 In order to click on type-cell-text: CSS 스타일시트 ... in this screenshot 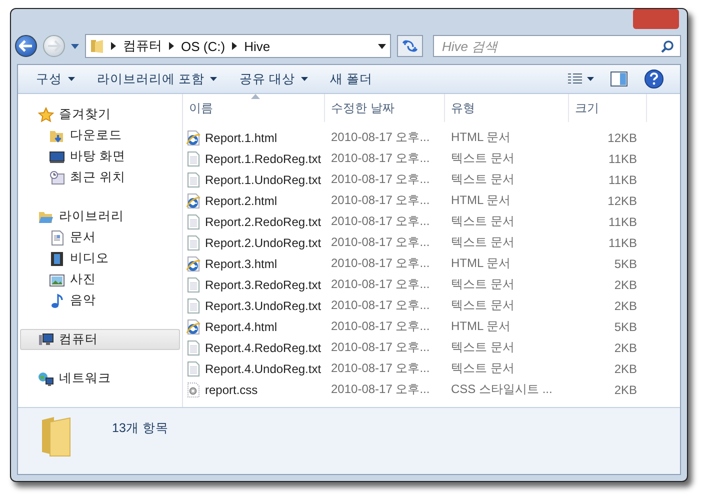, I will do `click(502, 389)`.